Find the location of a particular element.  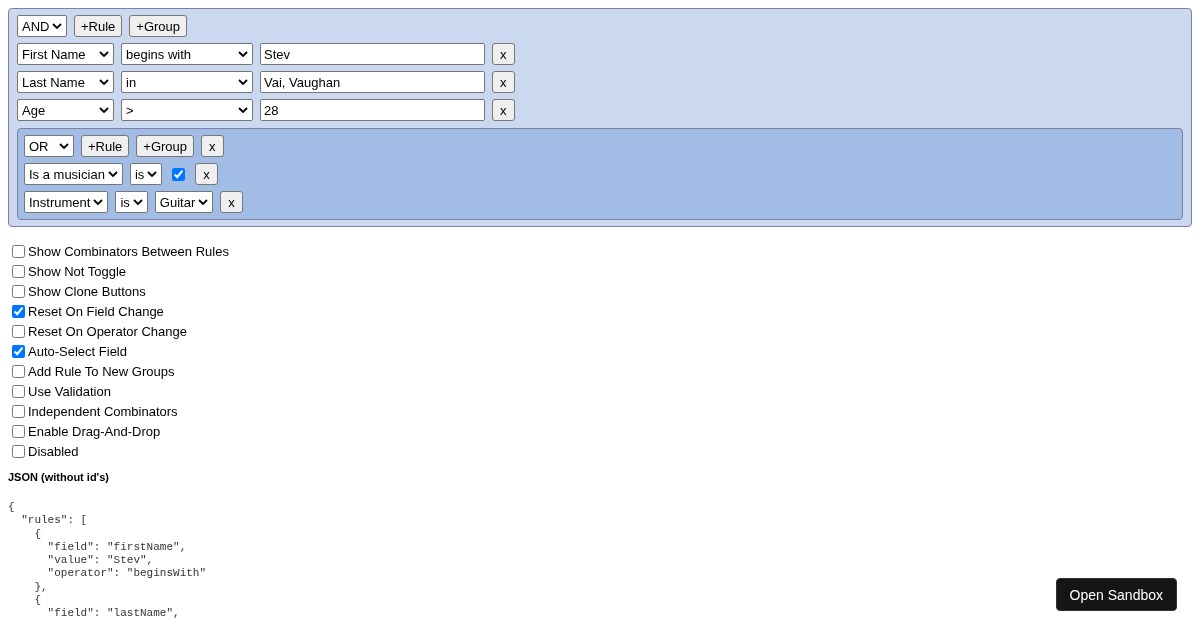

value-checkbox is located at coordinates (179, 174).